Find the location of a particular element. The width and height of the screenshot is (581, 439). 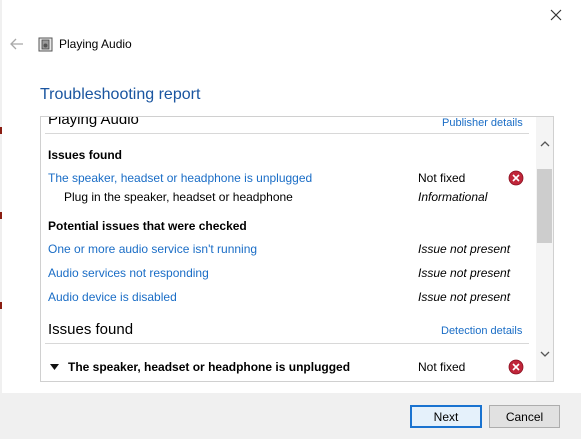

potential-issue-link: Audio device is disabled is located at coordinates (112, 297).